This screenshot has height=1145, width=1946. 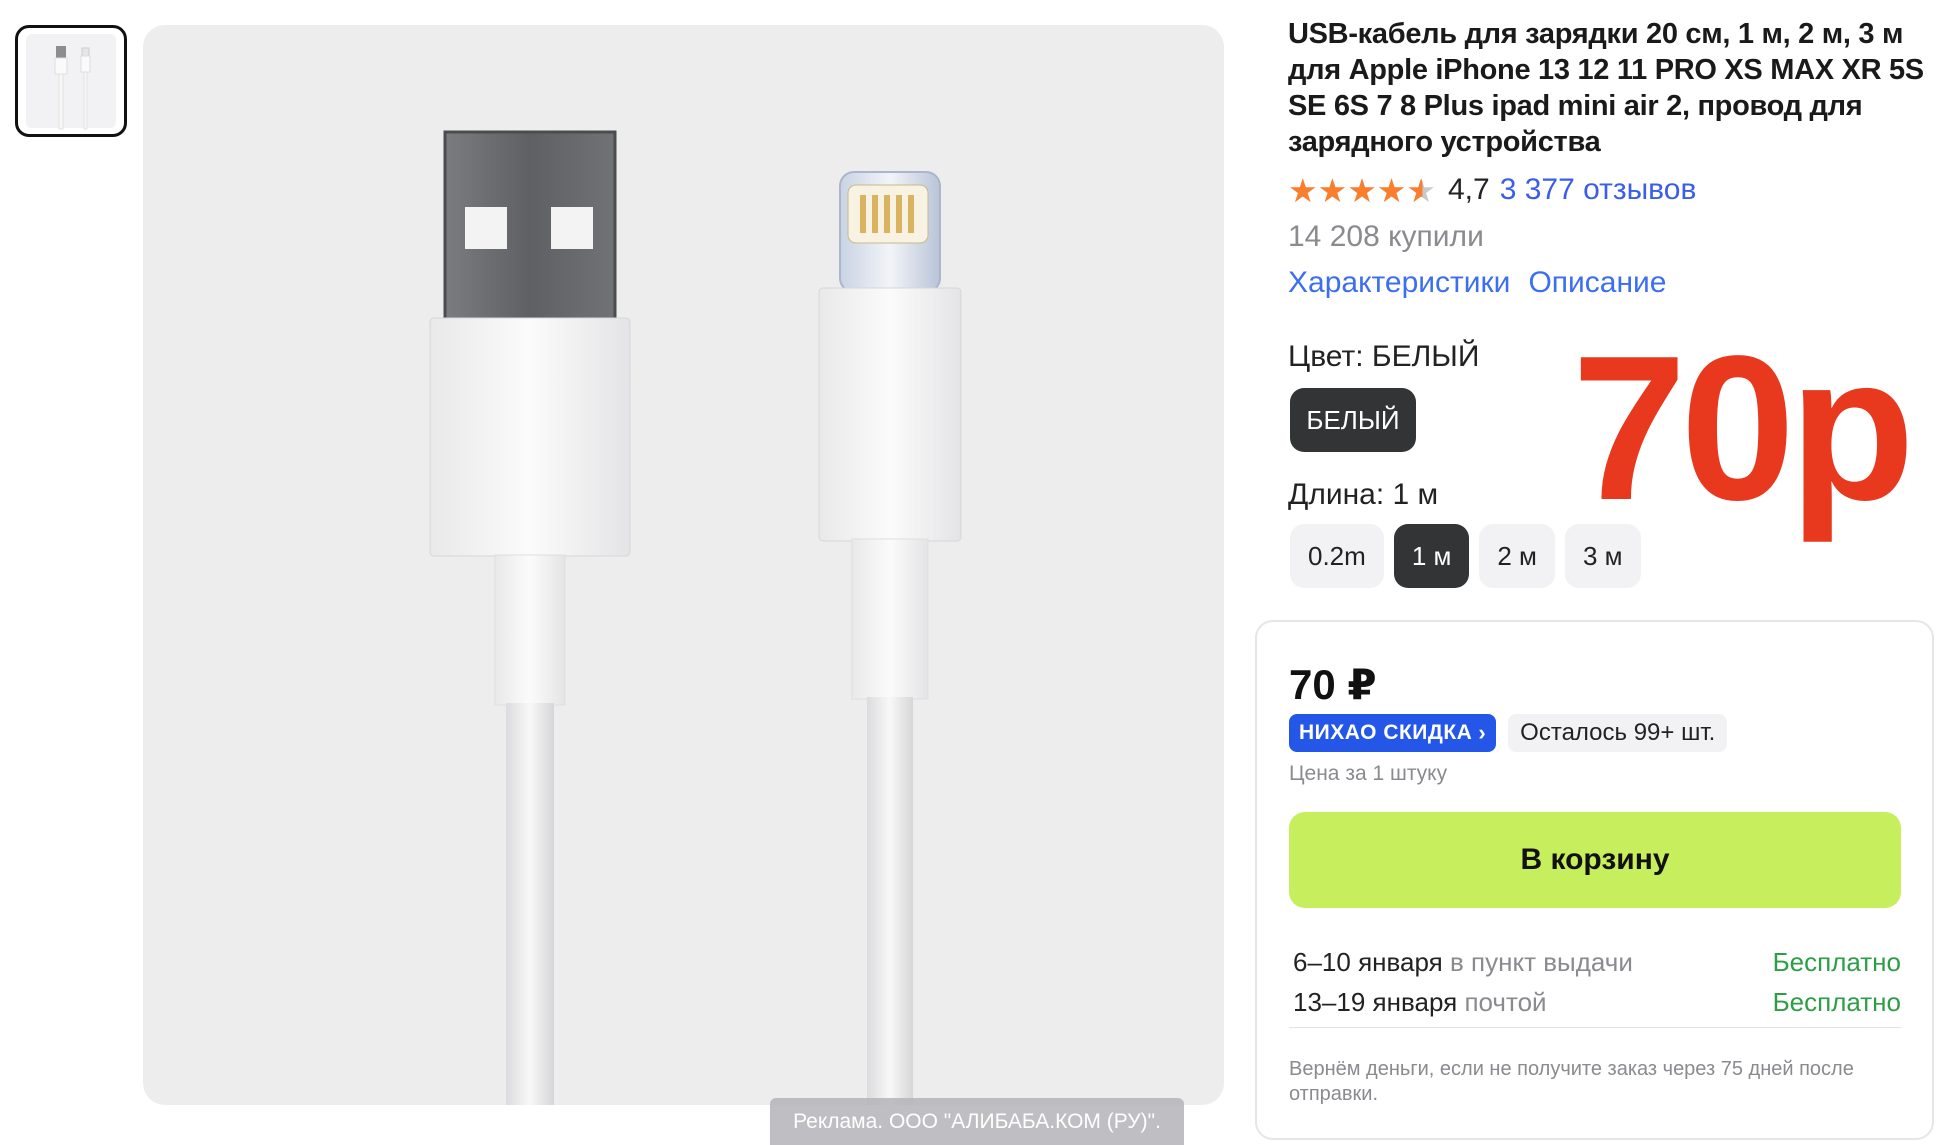 I want to click on tab-characteristics: Характеристики, so click(x=1399, y=283).